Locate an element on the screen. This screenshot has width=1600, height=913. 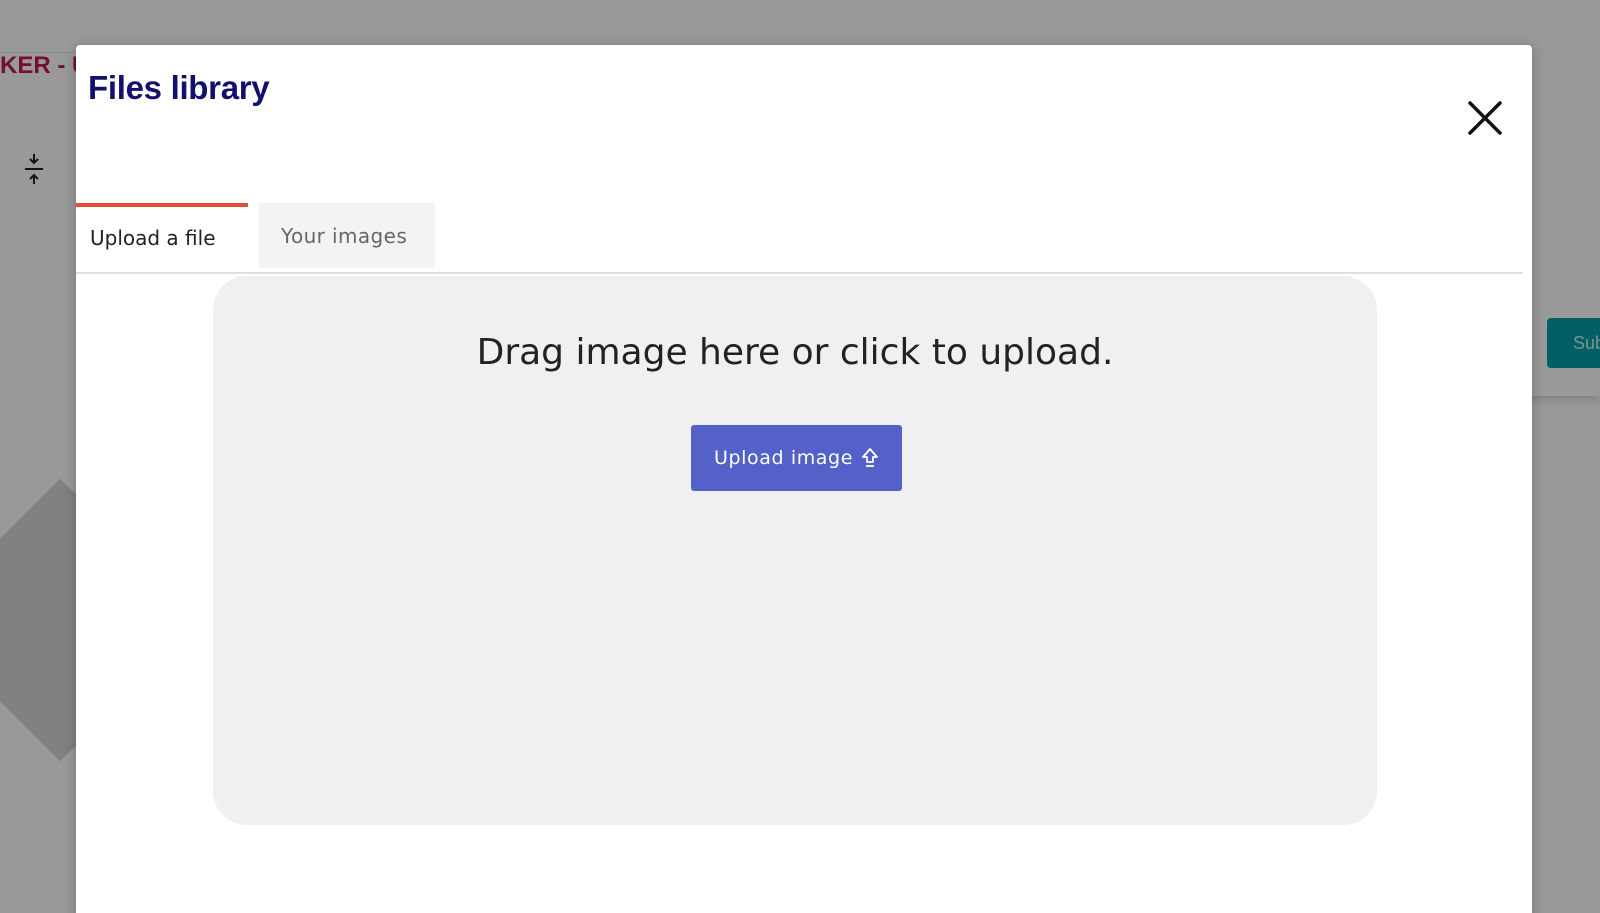
upload-arrow-icon is located at coordinates (870, 458).